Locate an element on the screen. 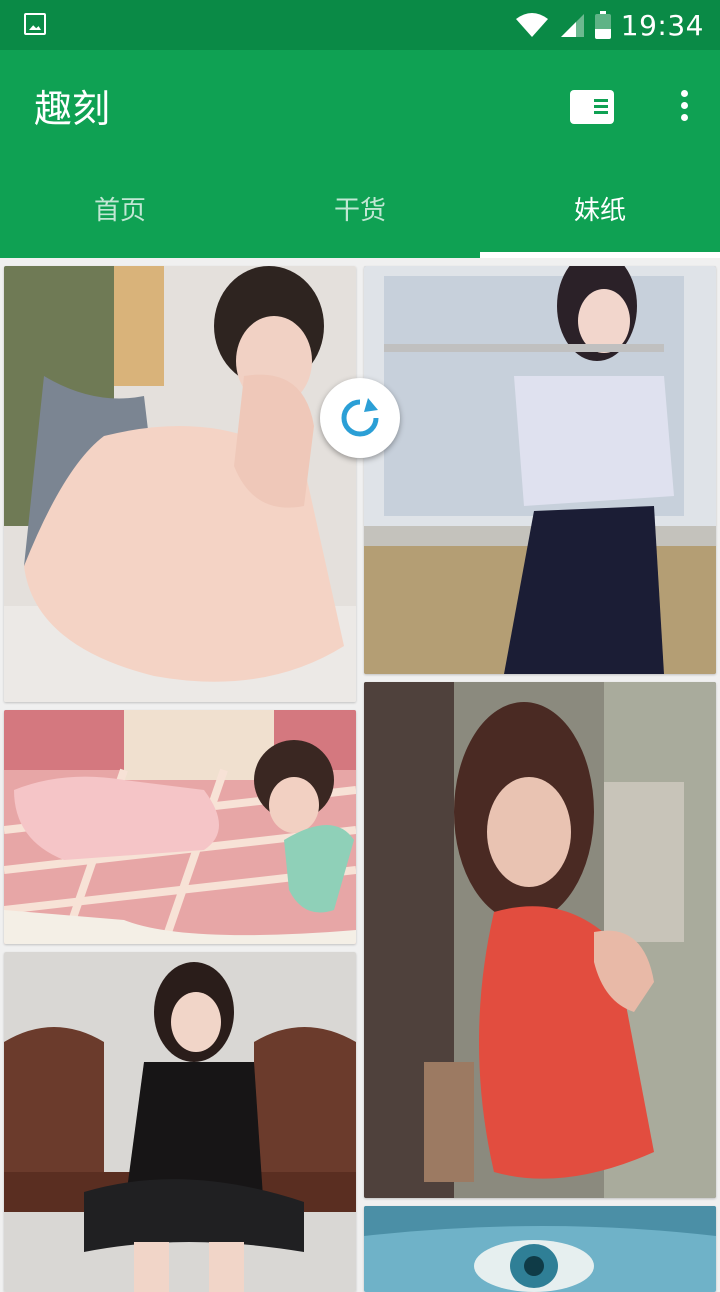 The width and height of the screenshot is (720, 1292). tab-indicator is located at coordinates (600, 255).